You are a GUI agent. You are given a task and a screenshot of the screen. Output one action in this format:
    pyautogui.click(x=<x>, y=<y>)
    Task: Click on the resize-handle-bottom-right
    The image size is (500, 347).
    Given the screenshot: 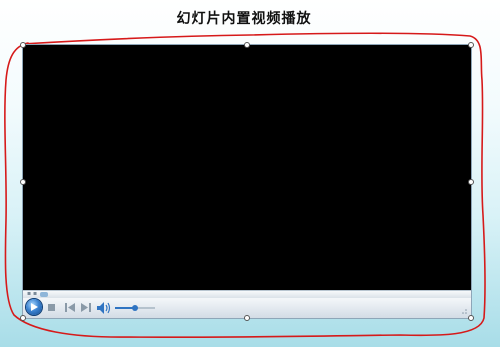 What is the action you would take?
    pyautogui.click(x=471, y=318)
    